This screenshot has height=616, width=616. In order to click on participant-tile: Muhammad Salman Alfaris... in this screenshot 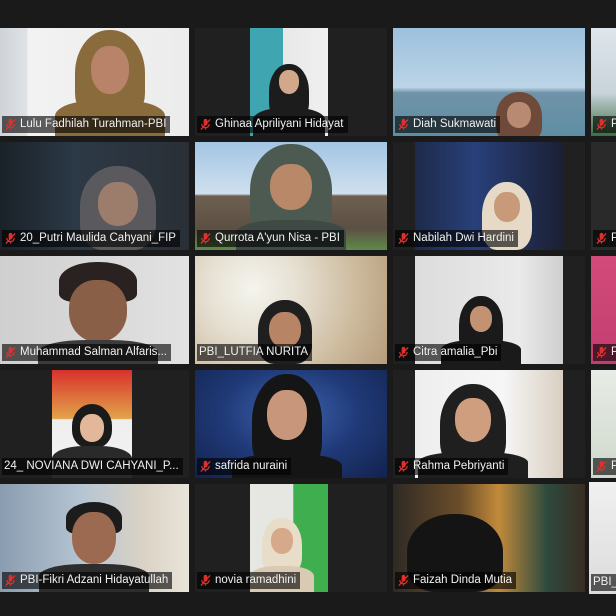, I will do `click(94, 310)`.